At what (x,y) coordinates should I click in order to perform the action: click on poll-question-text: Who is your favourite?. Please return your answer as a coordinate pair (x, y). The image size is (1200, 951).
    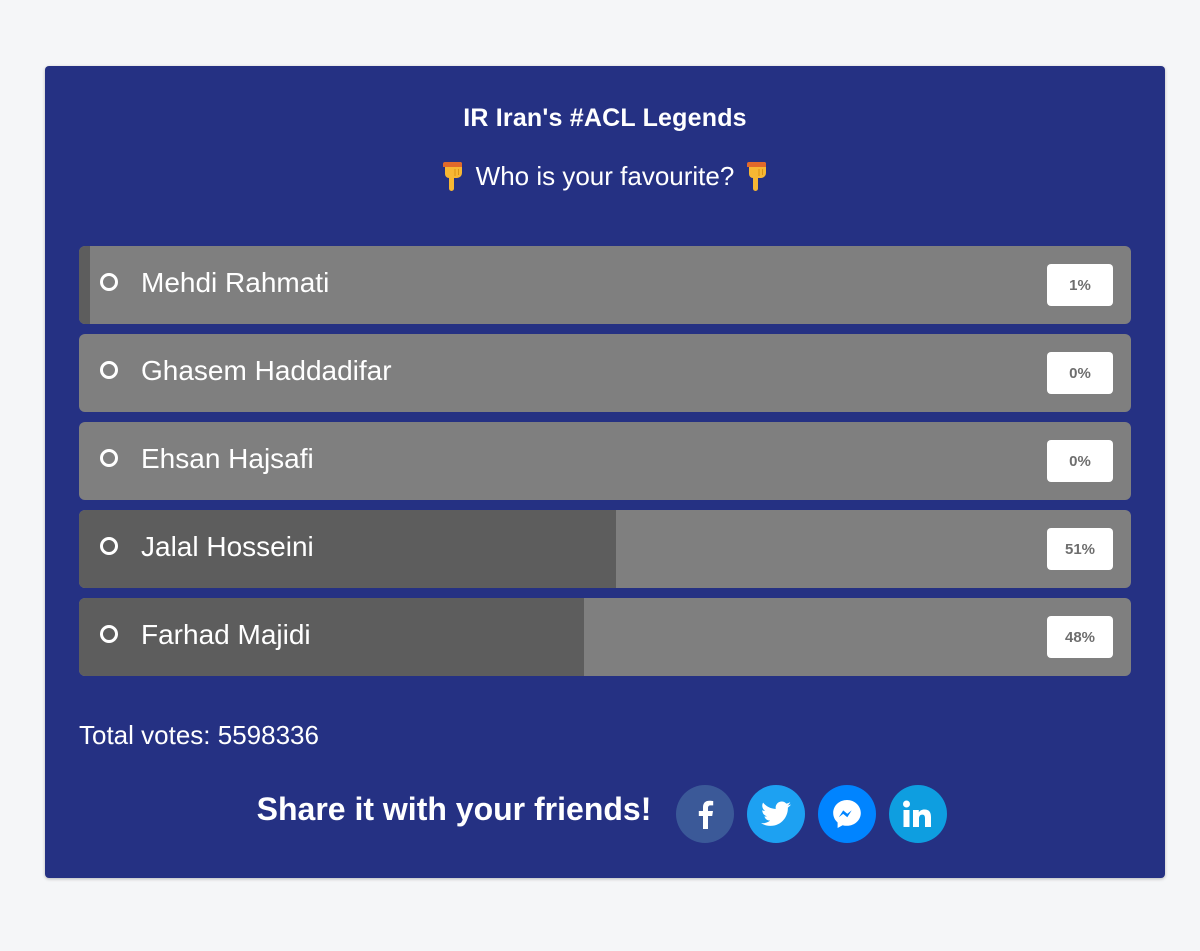
    Looking at the image, I should click on (605, 175).